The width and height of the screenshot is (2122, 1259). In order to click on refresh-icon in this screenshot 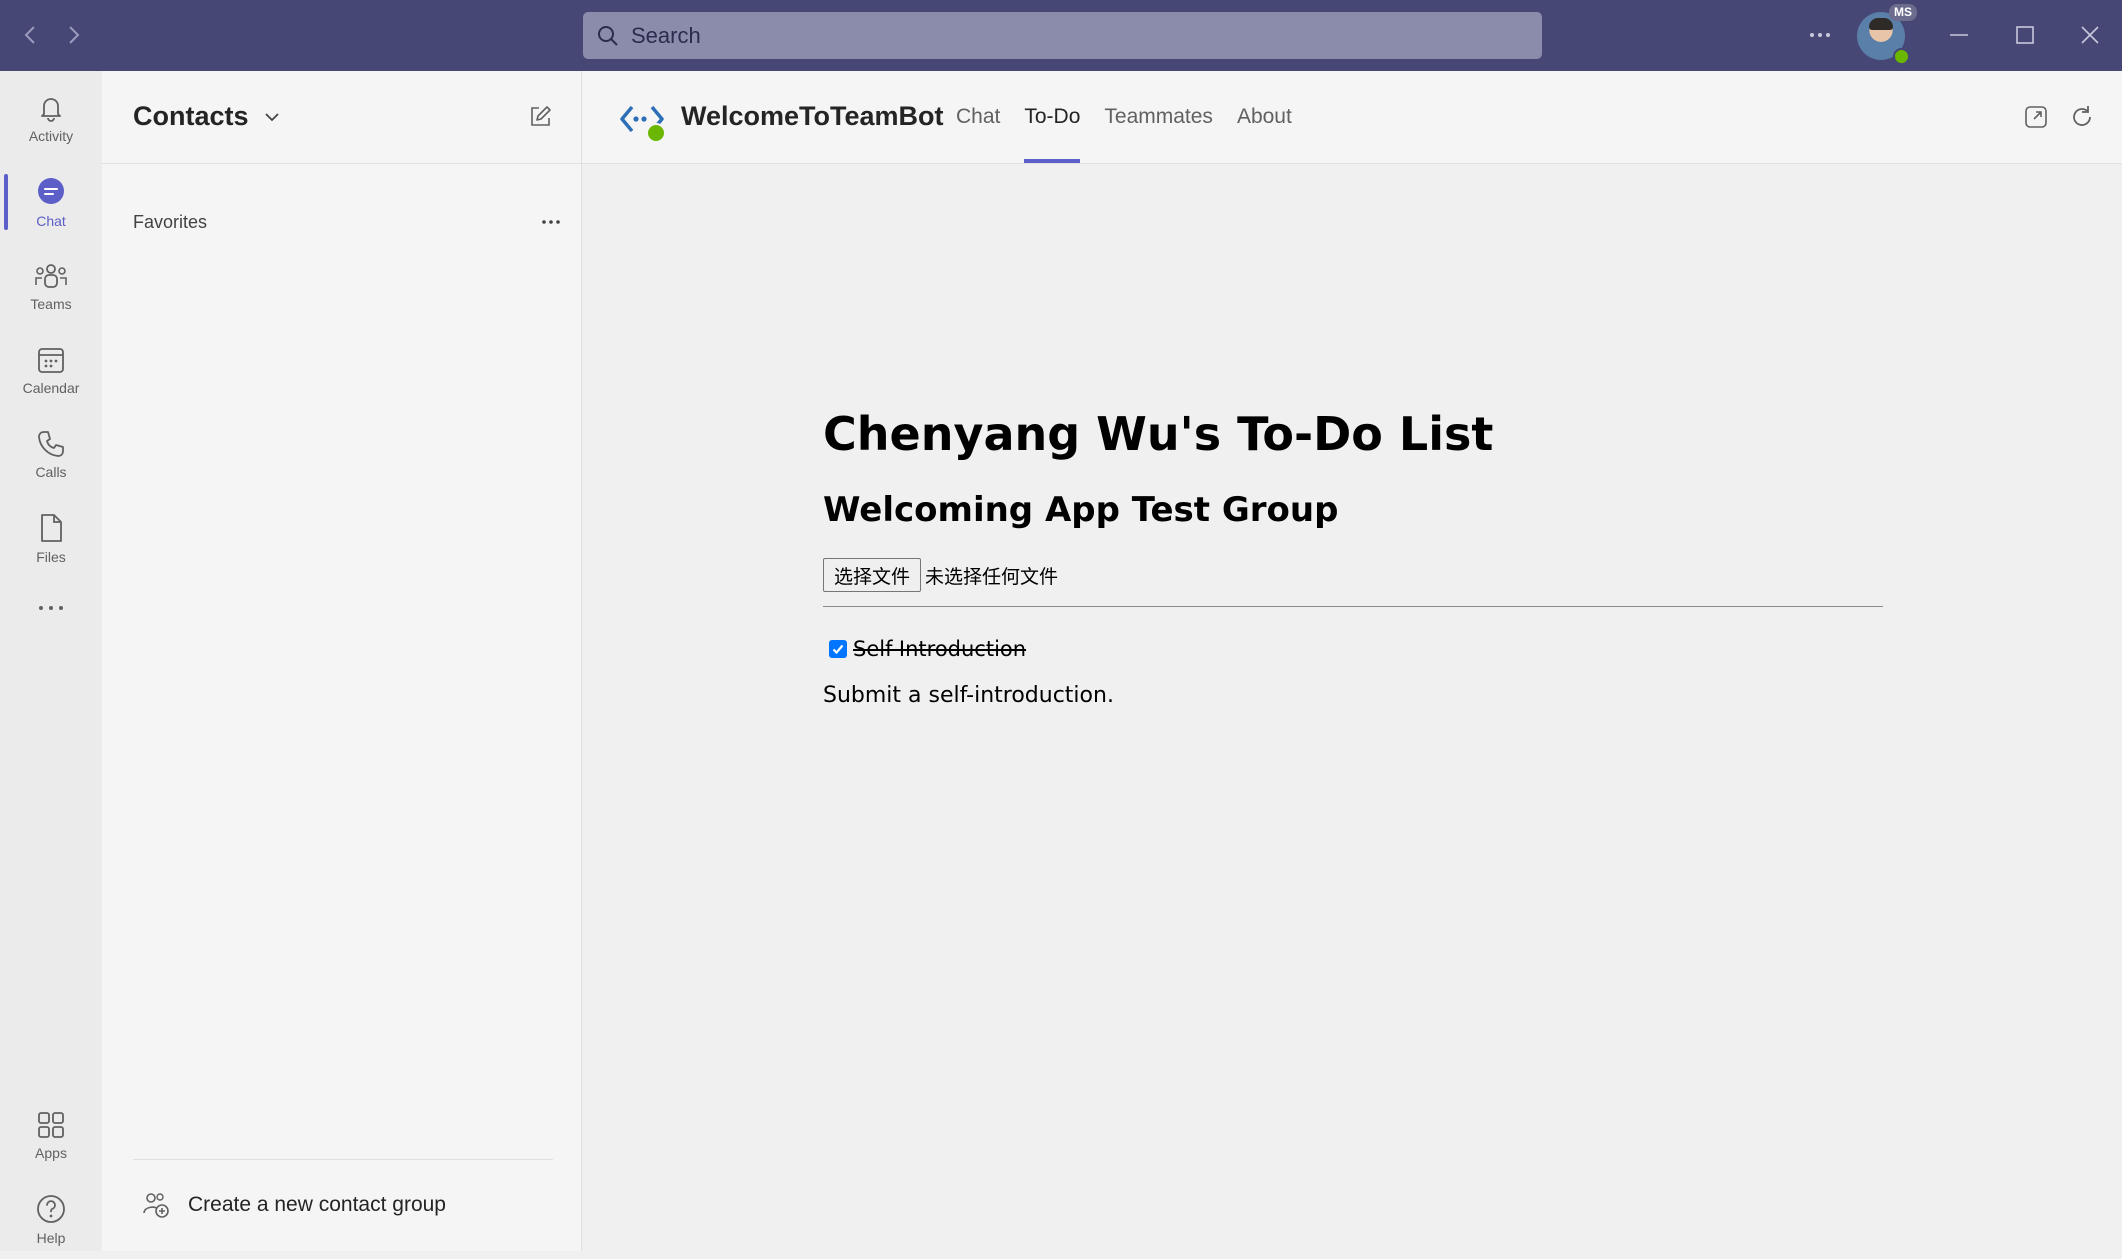, I will do `click(2082, 117)`.